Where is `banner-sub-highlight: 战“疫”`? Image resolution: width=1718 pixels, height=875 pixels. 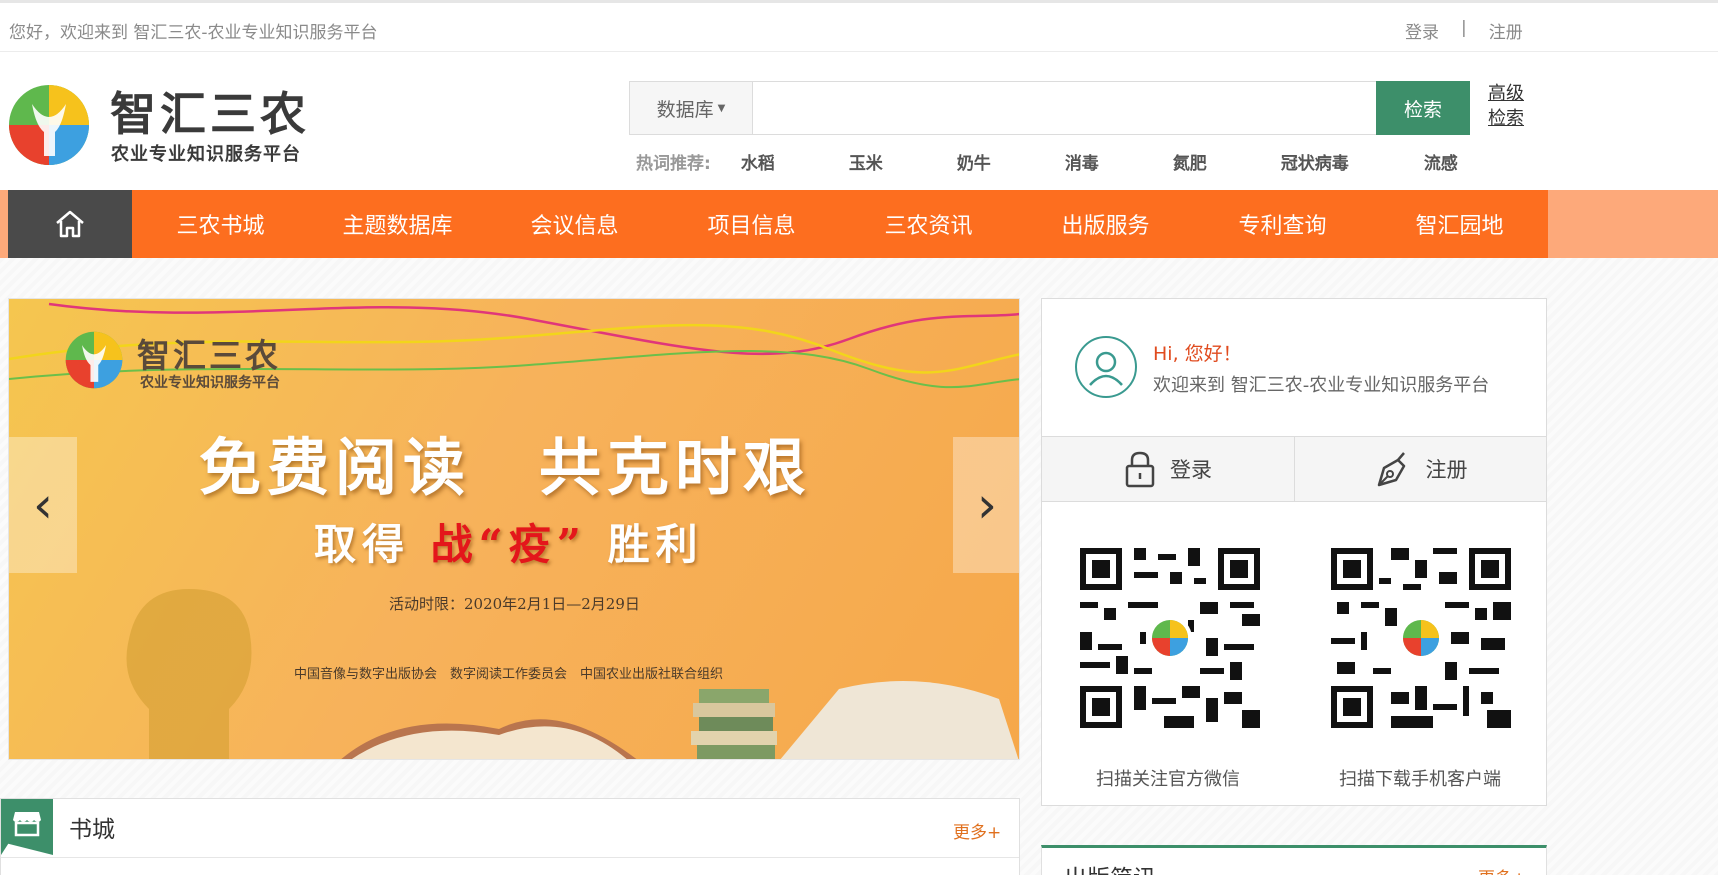 banner-sub-highlight: 战“疫” is located at coordinates (508, 544).